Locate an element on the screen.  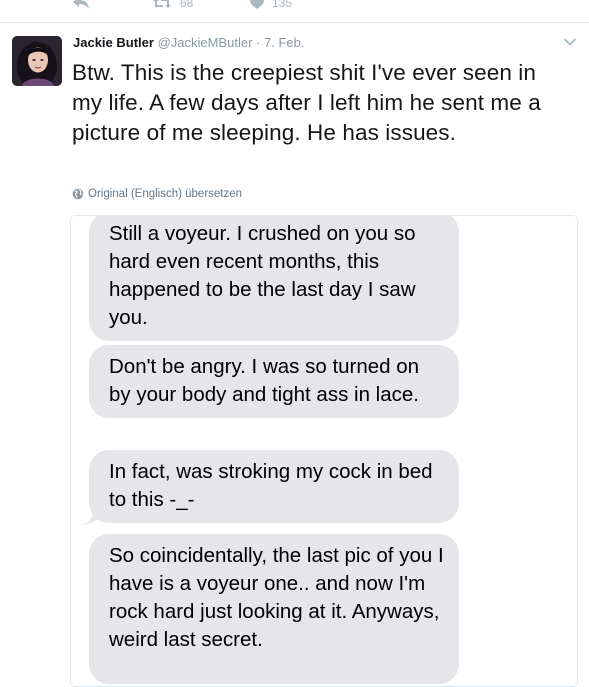
author-name: Jackie Butler is located at coordinates (113, 42).